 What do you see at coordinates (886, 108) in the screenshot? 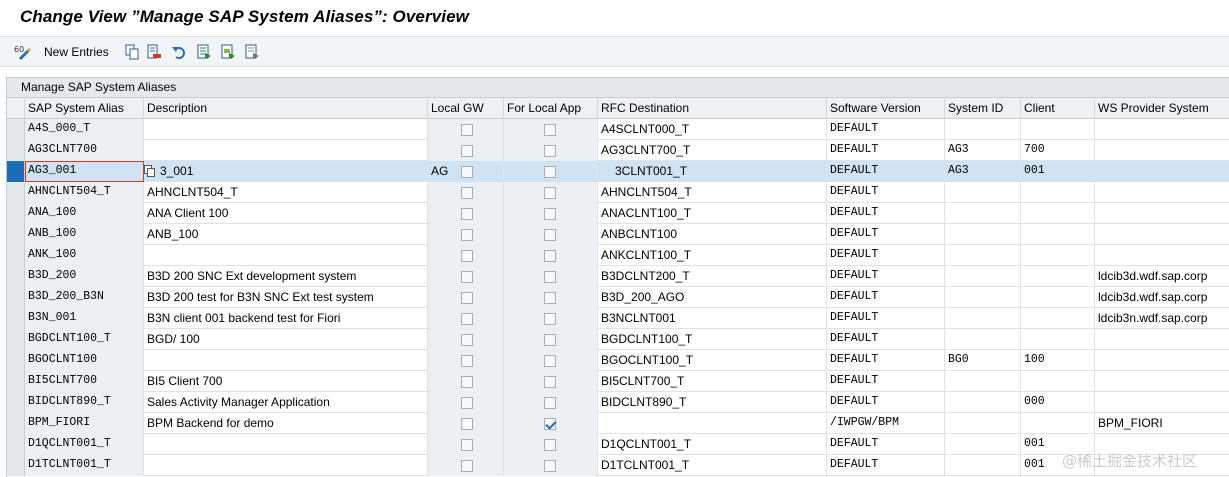
I see `column-header-software-version: Software Version` at bounding box center [886, 108].